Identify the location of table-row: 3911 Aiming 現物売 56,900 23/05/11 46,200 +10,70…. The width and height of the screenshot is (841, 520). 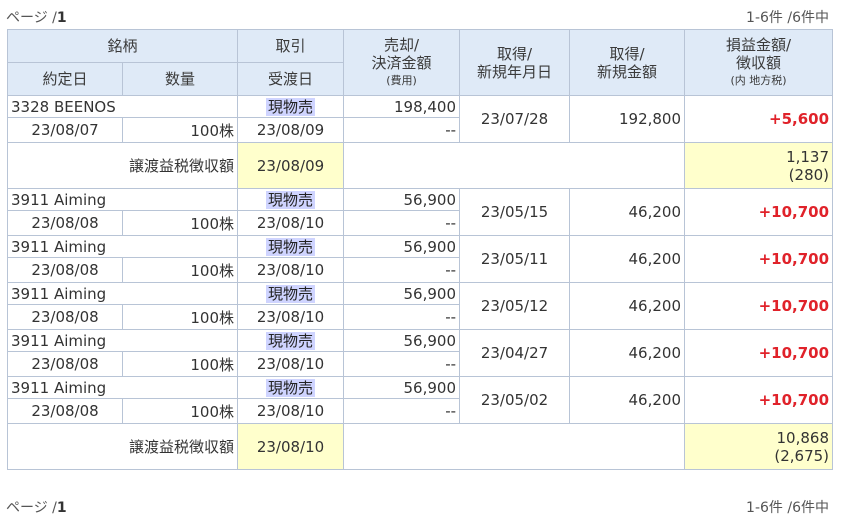
(420, 259).